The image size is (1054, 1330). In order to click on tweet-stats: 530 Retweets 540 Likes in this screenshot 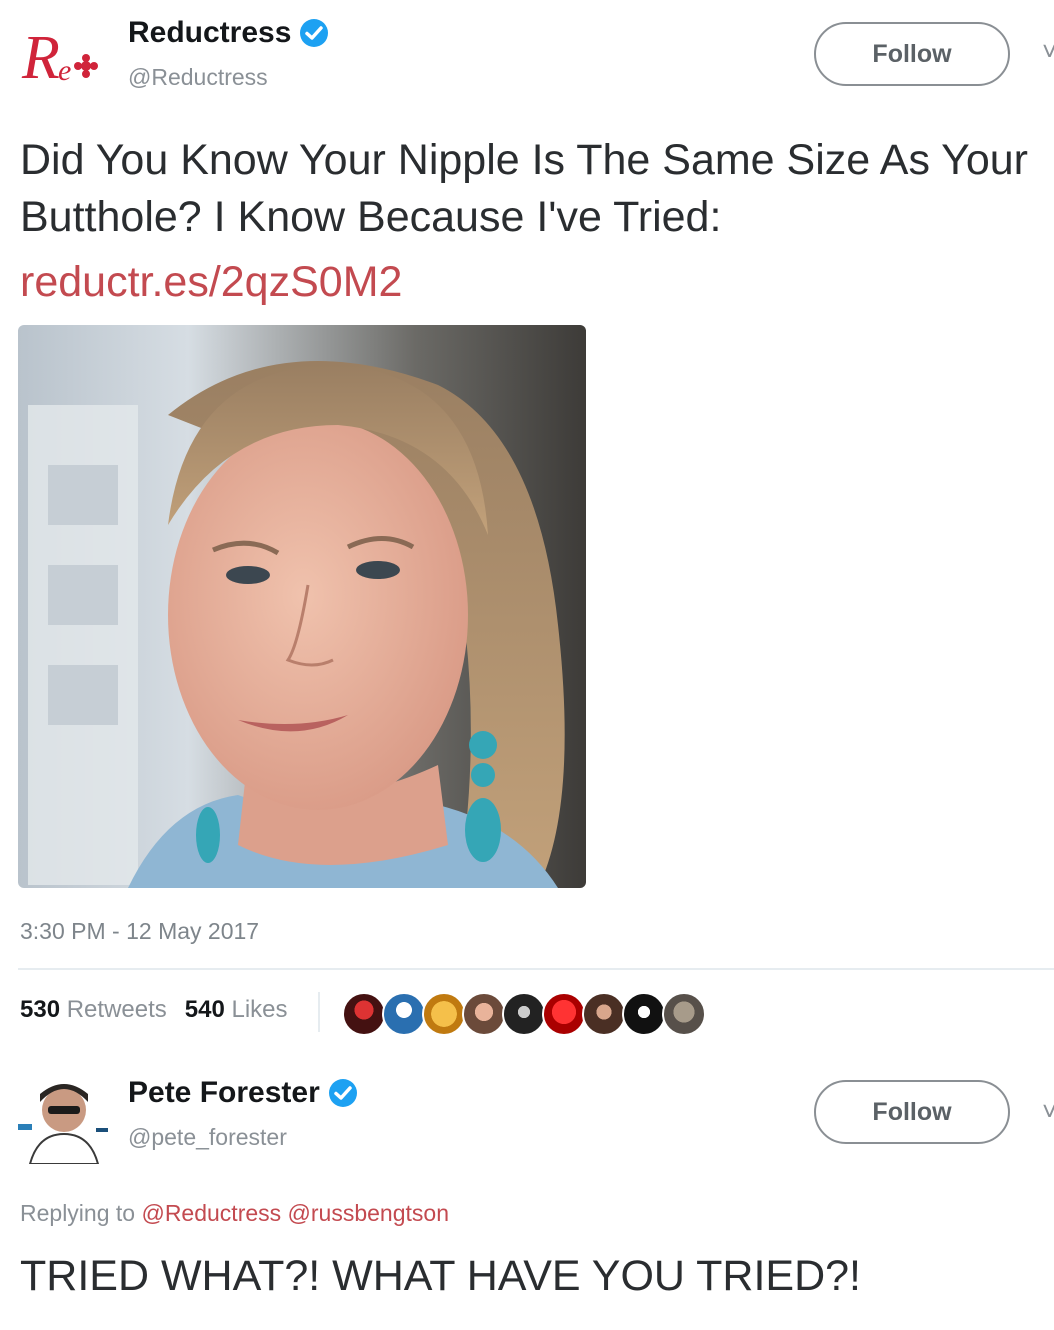, I will do `click(154, 1010)`.